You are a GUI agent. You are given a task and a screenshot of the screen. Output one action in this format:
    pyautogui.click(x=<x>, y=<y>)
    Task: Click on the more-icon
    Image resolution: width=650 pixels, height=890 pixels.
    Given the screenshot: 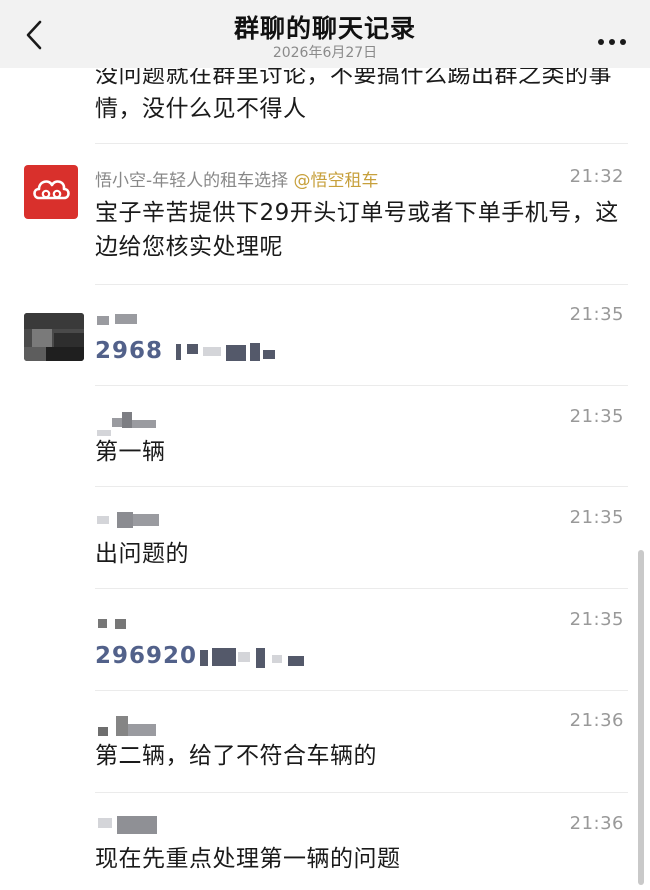 What is the action you would take?
    pyautogui.click(x=614, y=39)
    